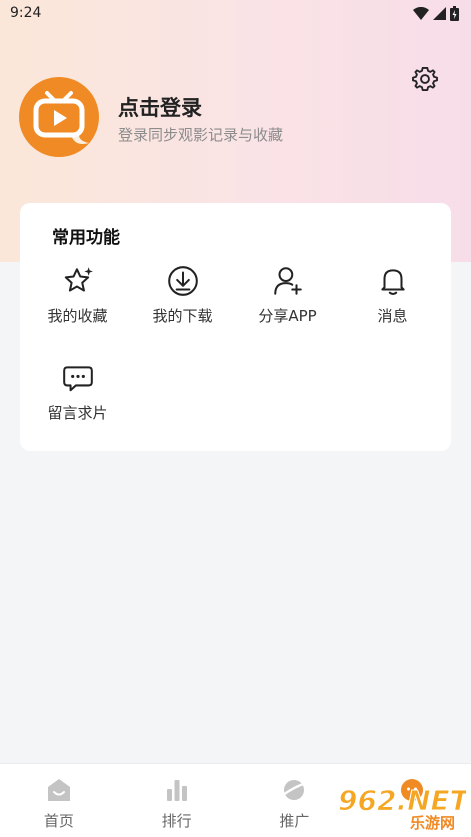 Image resolution: width=471 pixels, height=837 pixels. Describe the element at coordinates (58, 821) in the screenshot. I see `tab-home-label: 首页` at that location.